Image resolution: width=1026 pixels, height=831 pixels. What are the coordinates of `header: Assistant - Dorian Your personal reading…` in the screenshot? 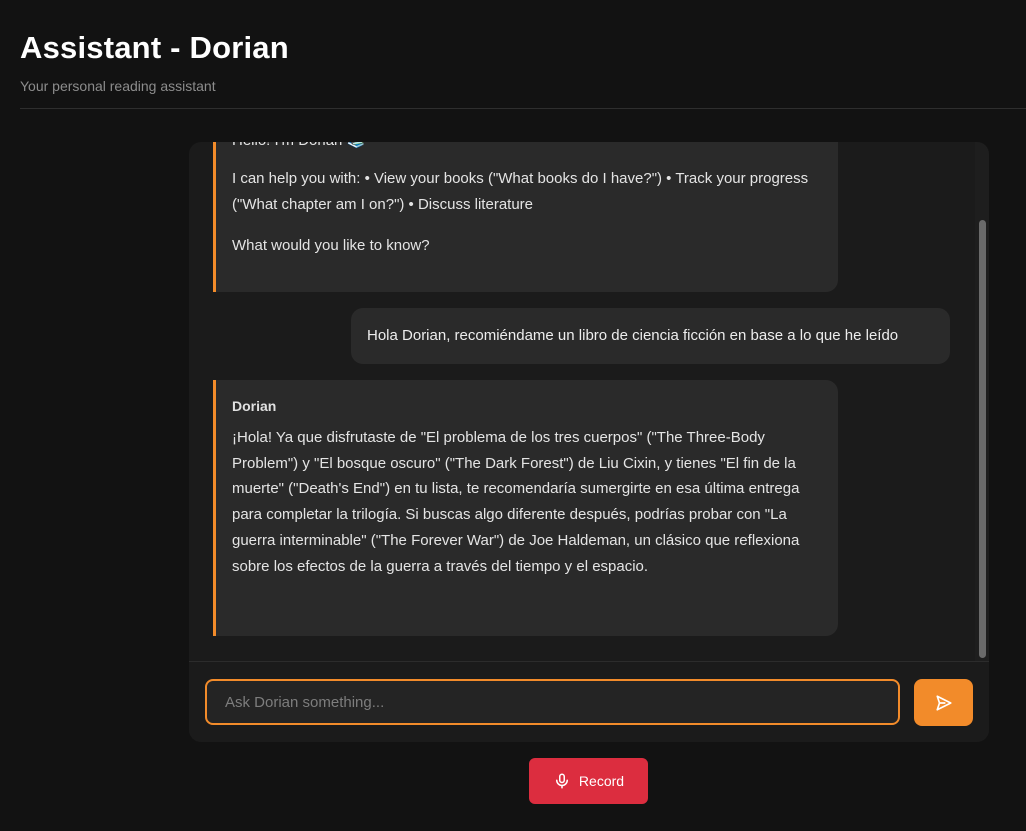 It's located at (523, 60).